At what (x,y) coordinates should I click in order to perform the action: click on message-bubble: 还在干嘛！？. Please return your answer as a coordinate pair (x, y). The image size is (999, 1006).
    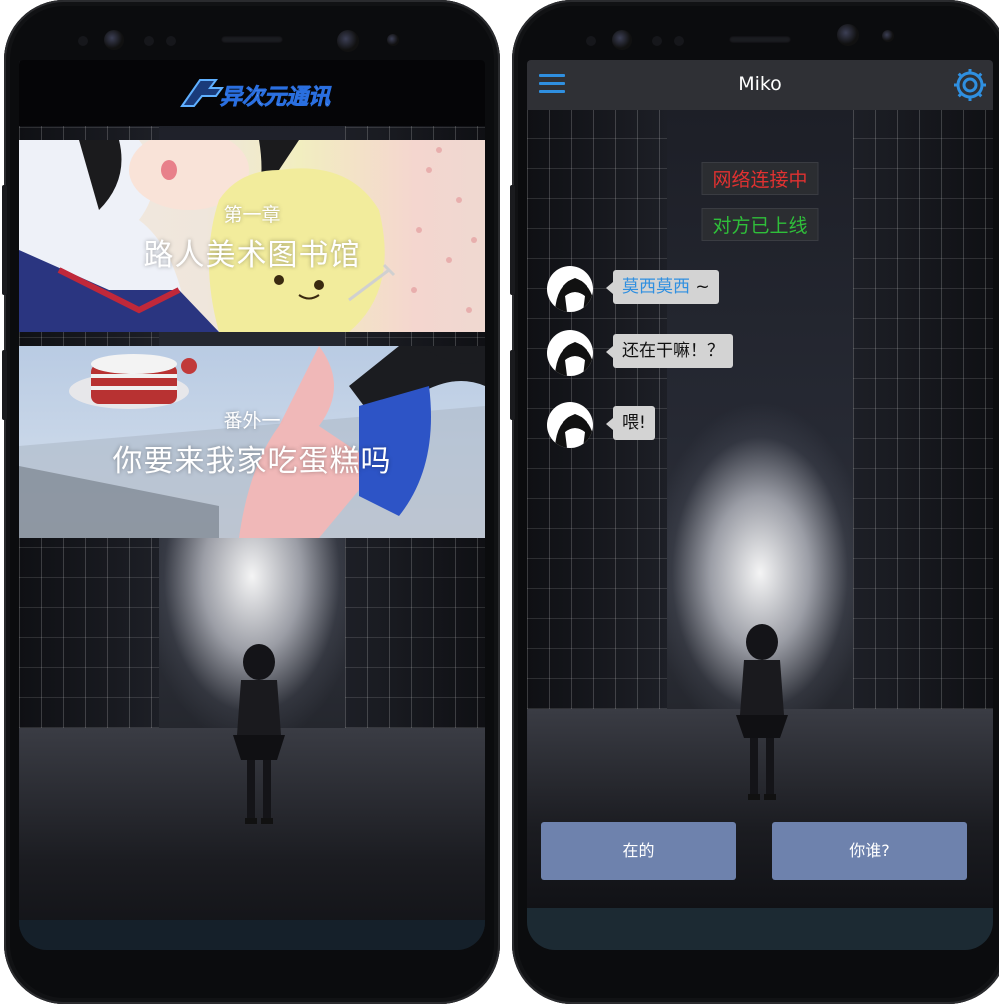
    Looking at the image, I should click on (669, 351).